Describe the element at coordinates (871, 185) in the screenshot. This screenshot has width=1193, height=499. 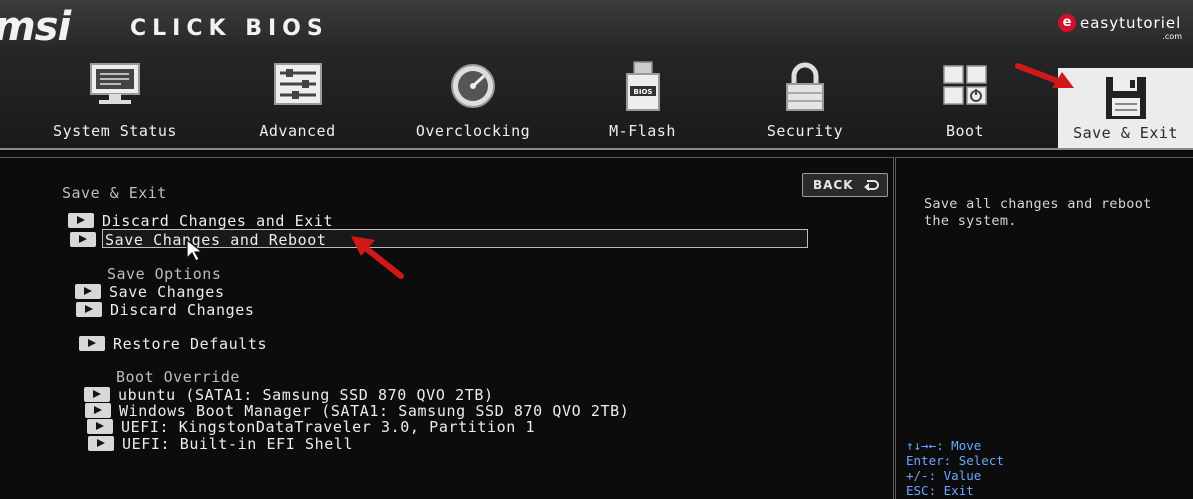
I see `return-icon` at that location.